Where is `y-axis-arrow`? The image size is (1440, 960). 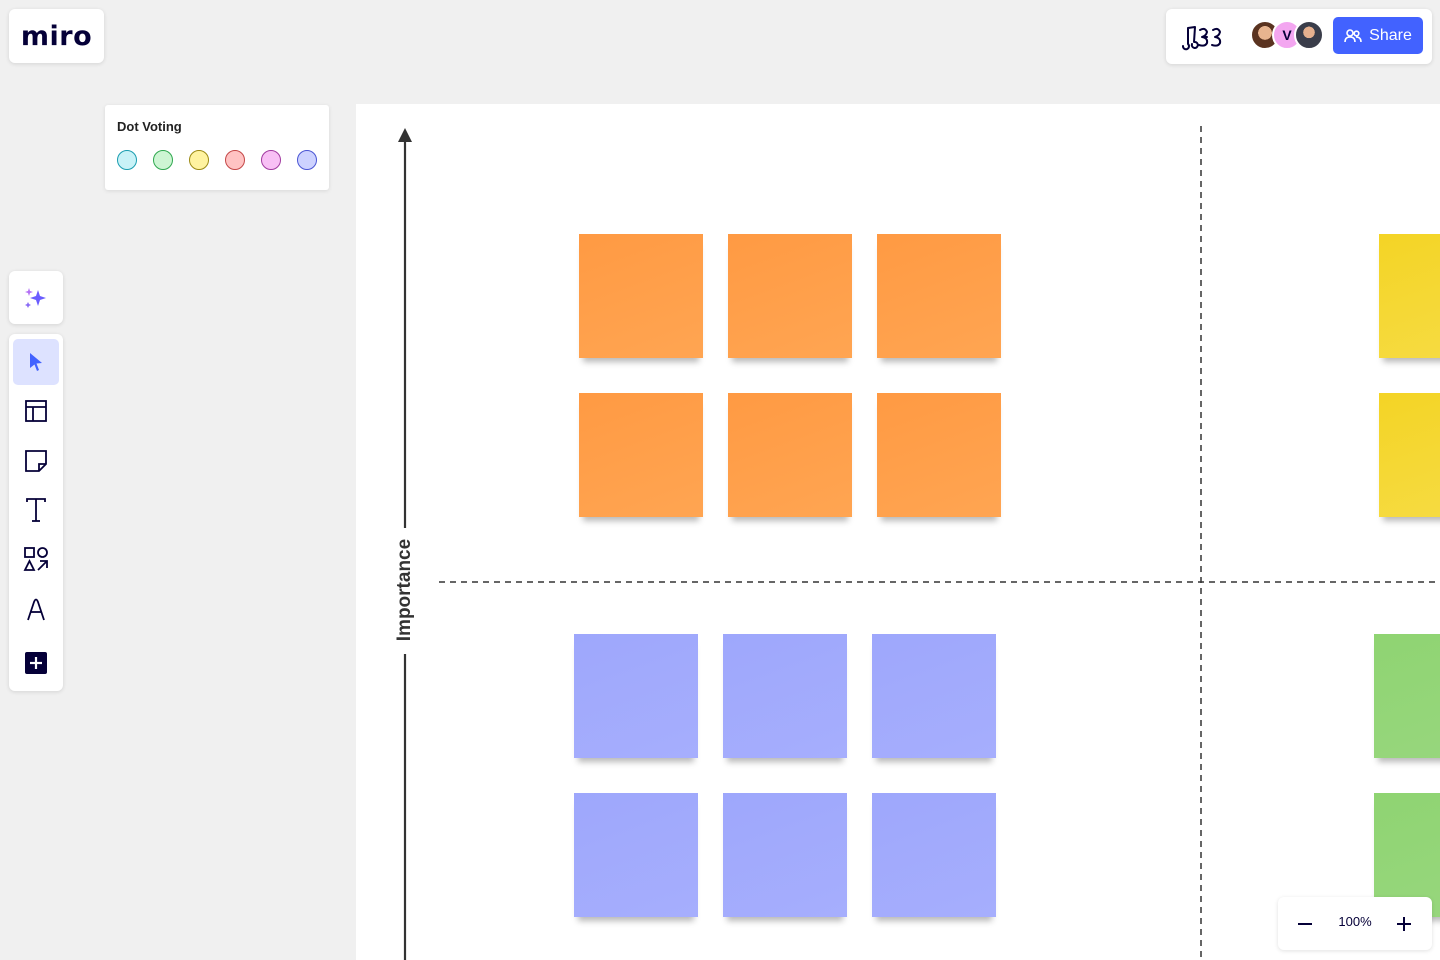 y-axis-arrow is located at coordinates (405, 135).